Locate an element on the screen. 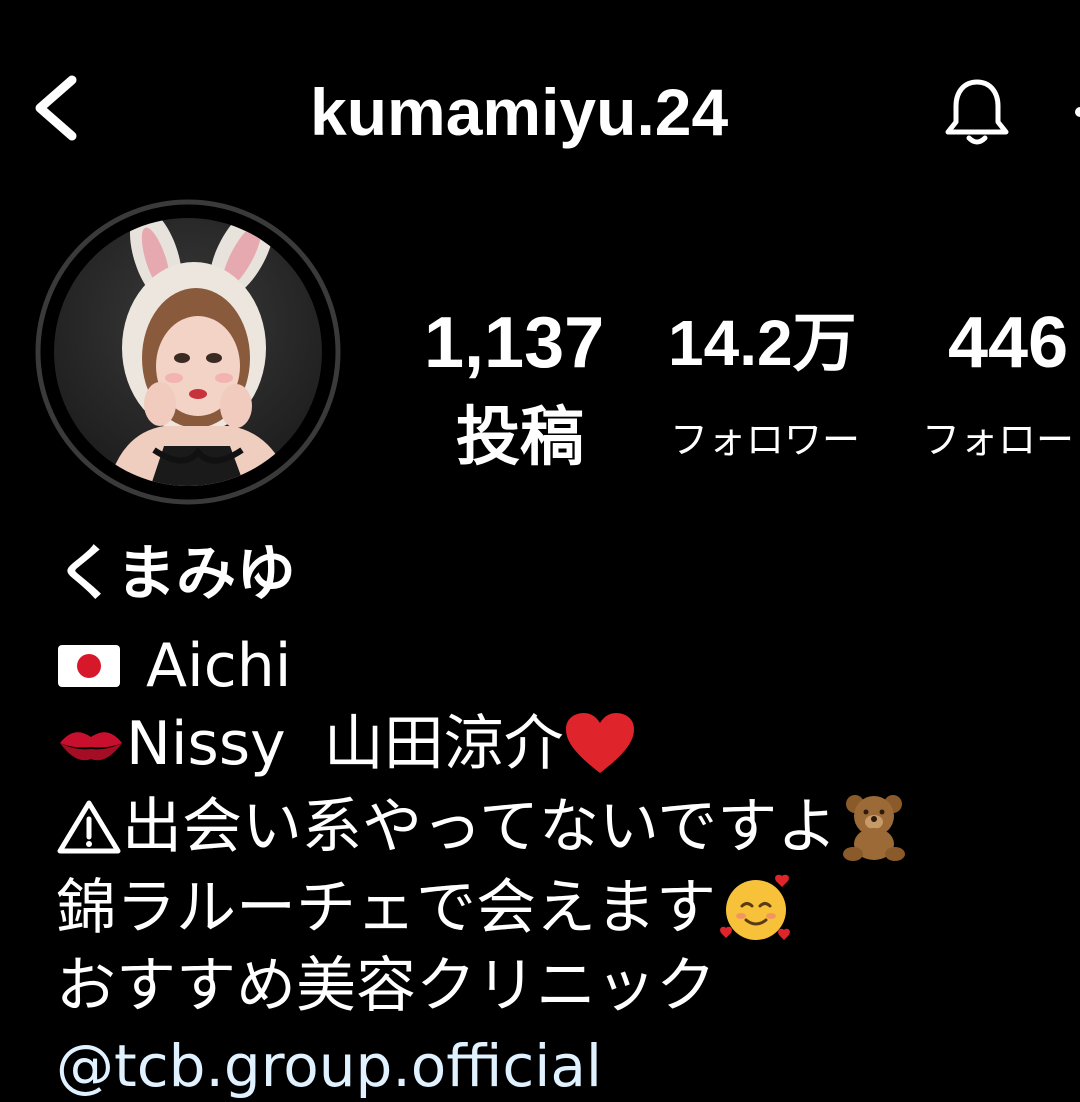 This screenshot has height=1102, width=1080. bio-clinic-line: おすすめ美容クリニック is located at coordinates (386, 986).